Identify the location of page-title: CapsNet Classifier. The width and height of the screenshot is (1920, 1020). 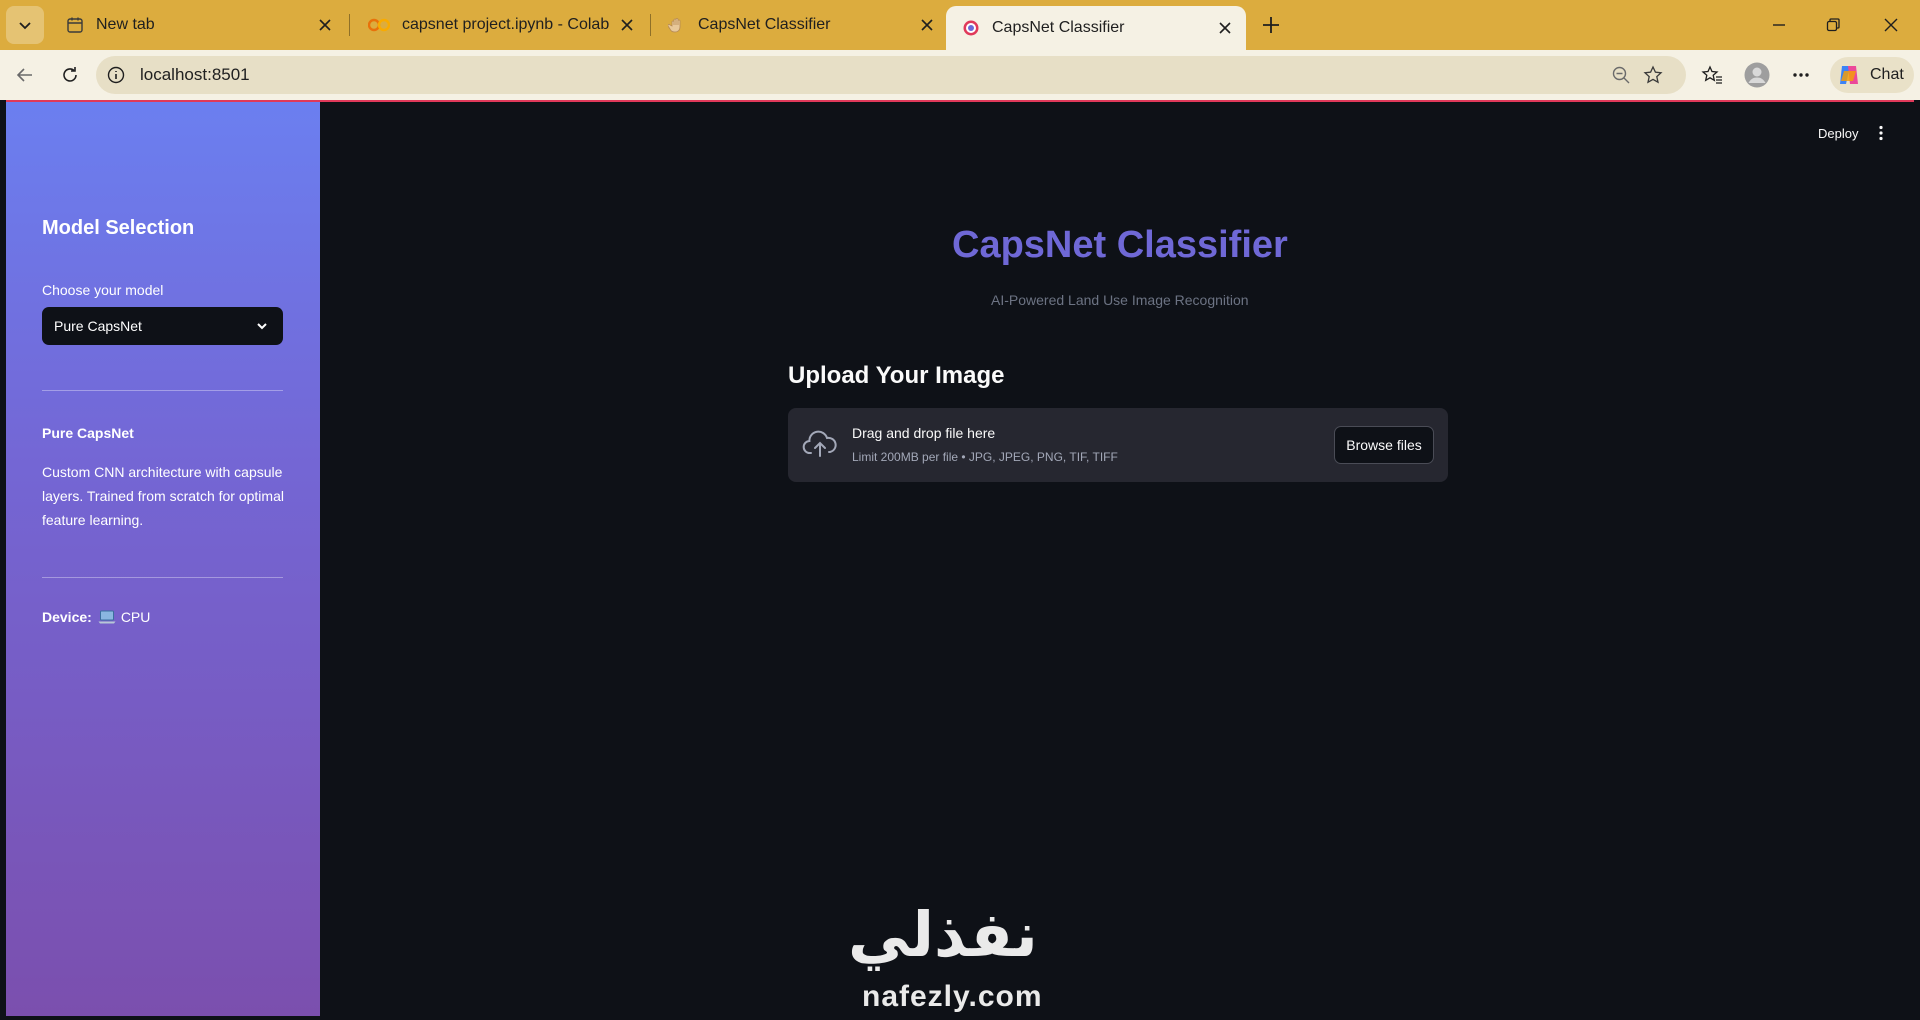
(1120, 245).